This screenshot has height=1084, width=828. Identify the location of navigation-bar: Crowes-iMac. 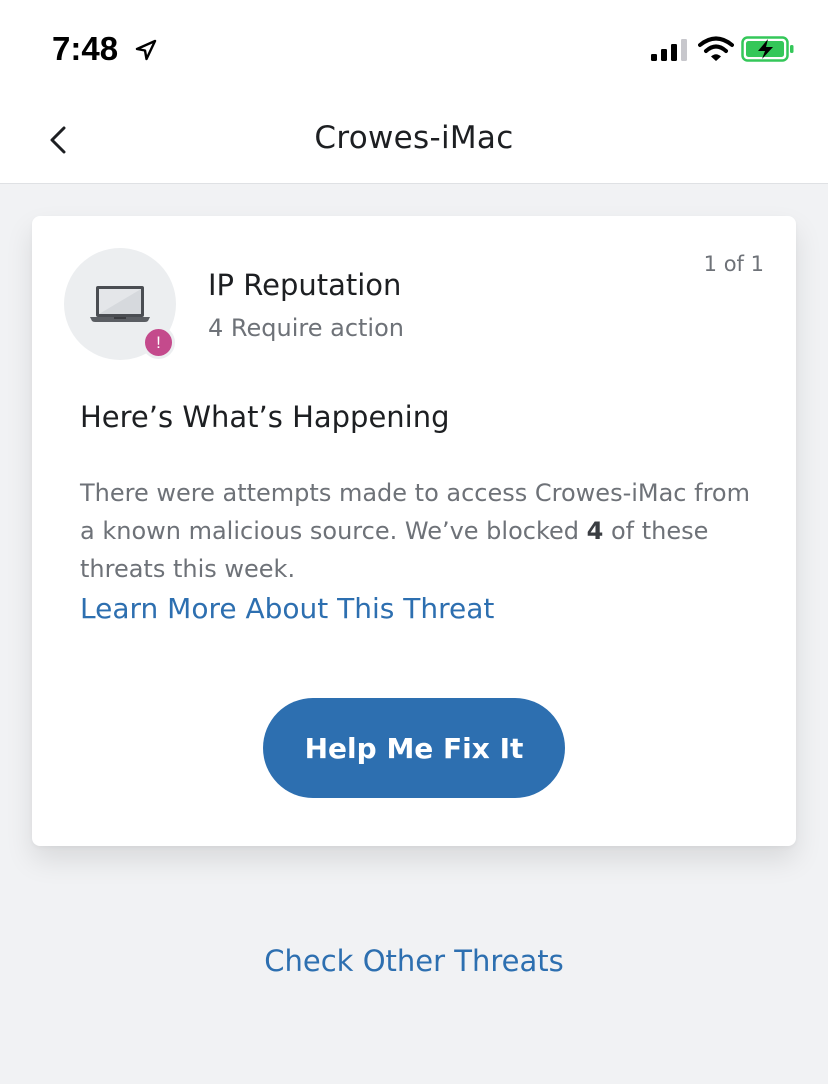
(414, 140).